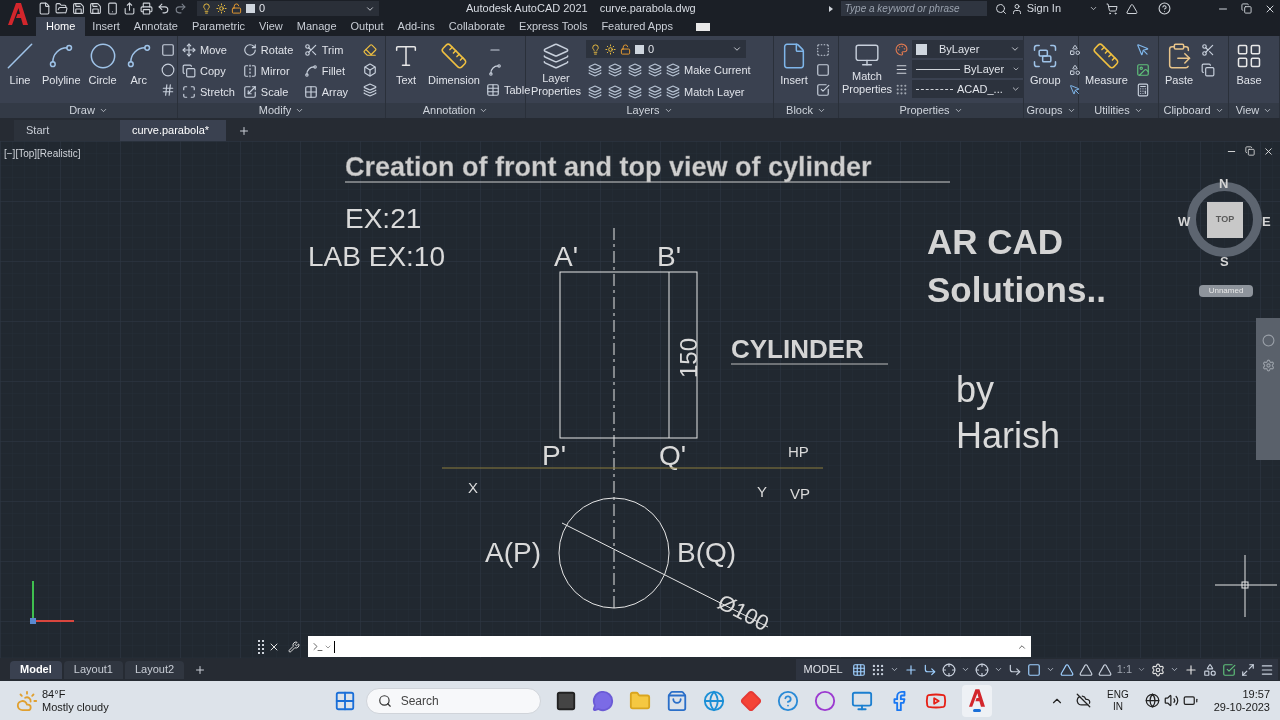  I want to click on ribbon-tab: Parametric, so click(218, 26).